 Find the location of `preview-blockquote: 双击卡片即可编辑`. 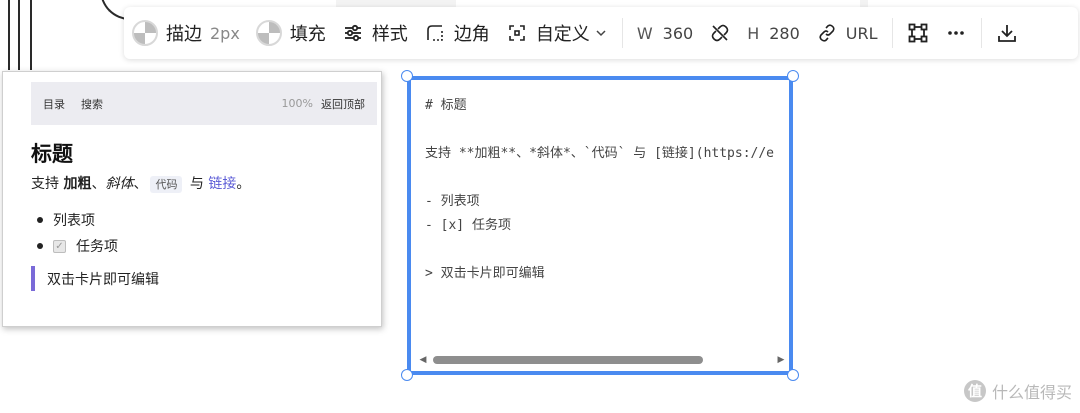

preview-blockquote: 双击卡片即可编辑 is located at coordinates (95, 278).